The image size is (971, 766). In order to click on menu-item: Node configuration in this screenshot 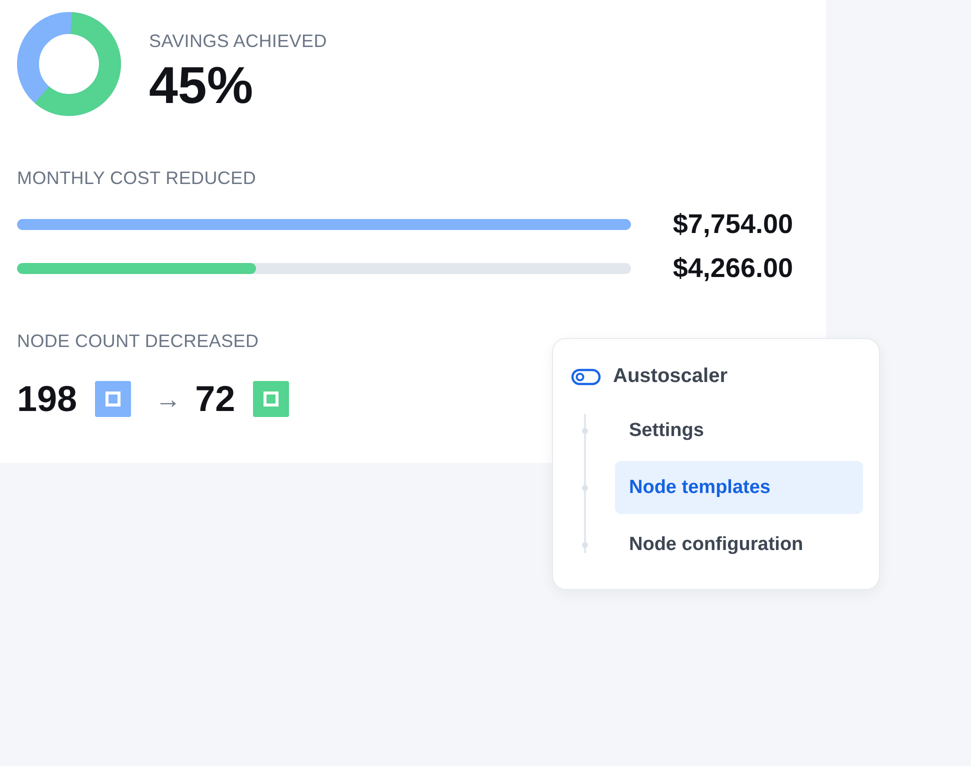, I will do `click(739, 544)`.